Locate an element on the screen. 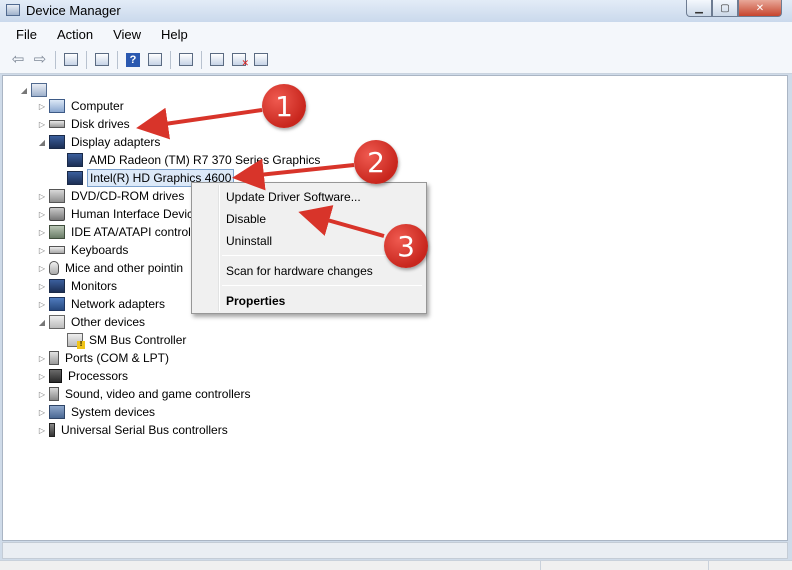  horizontal-scrollbar is located at coordinates (395, 550).